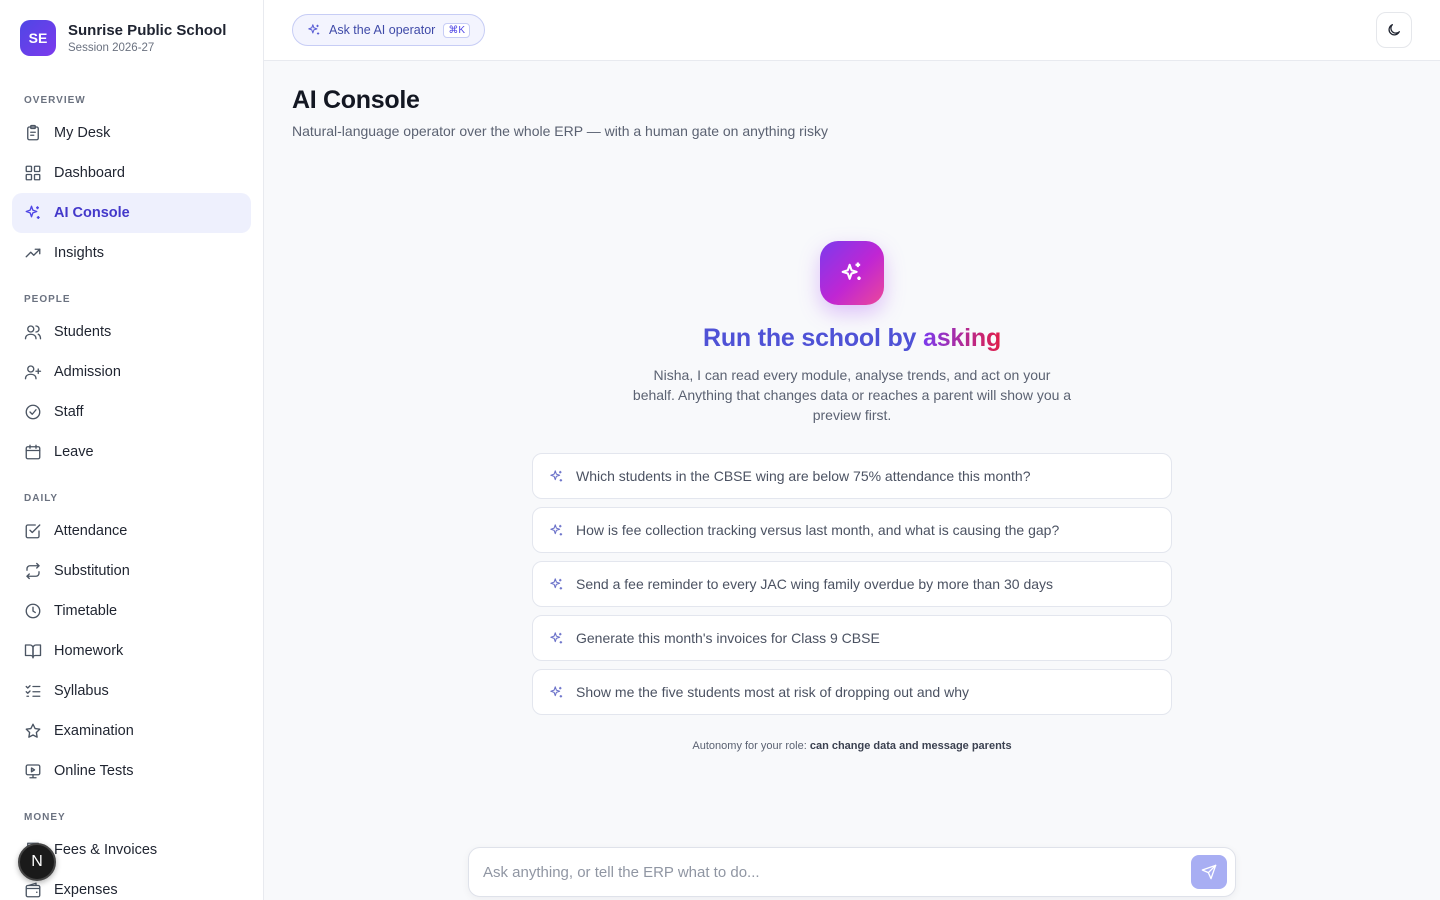 This screenshot has width=1440, height=900. I want to click on hero-title: Run the school by asking, so click(852, 338).